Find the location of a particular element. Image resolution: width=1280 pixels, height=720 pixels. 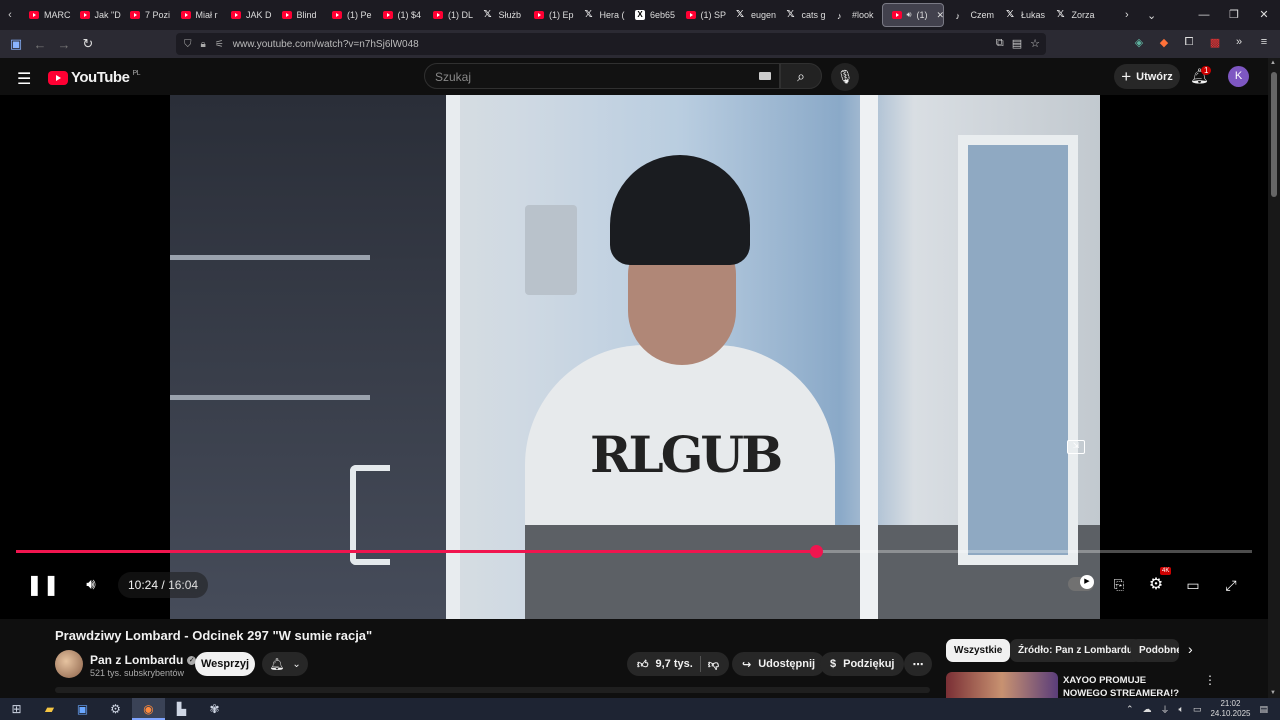

extensions-puzzle-icon: ⧠ is located at coordinates (1189, 44).